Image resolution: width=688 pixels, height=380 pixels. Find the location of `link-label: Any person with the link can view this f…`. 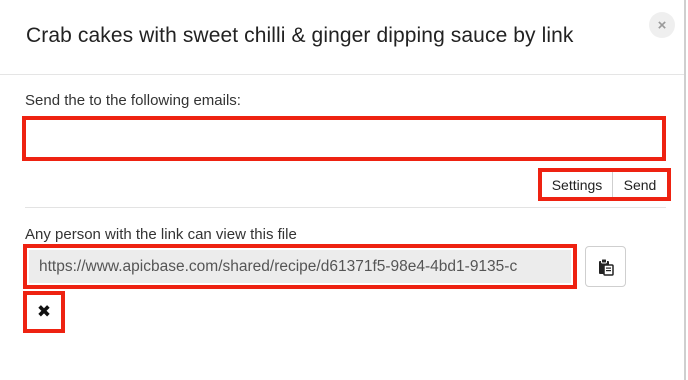

link-label: Any person with the link can view this f… is located at coordinates (161, 234).